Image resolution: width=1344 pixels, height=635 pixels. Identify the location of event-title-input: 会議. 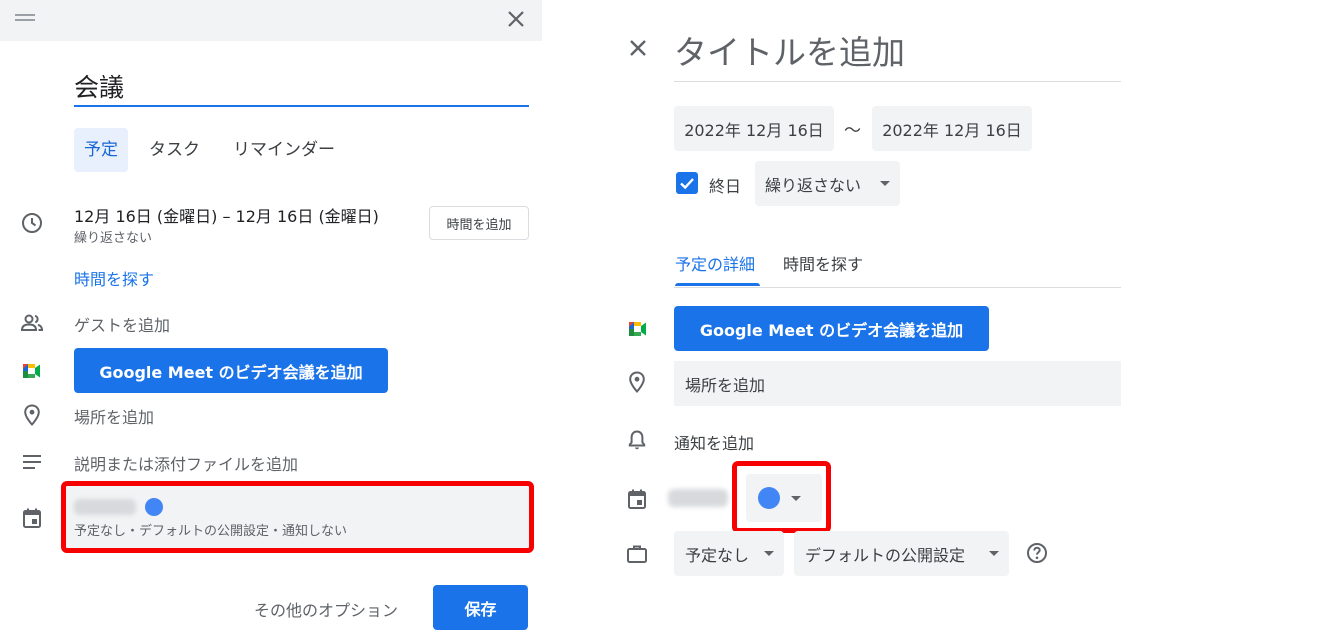
(99, 86).